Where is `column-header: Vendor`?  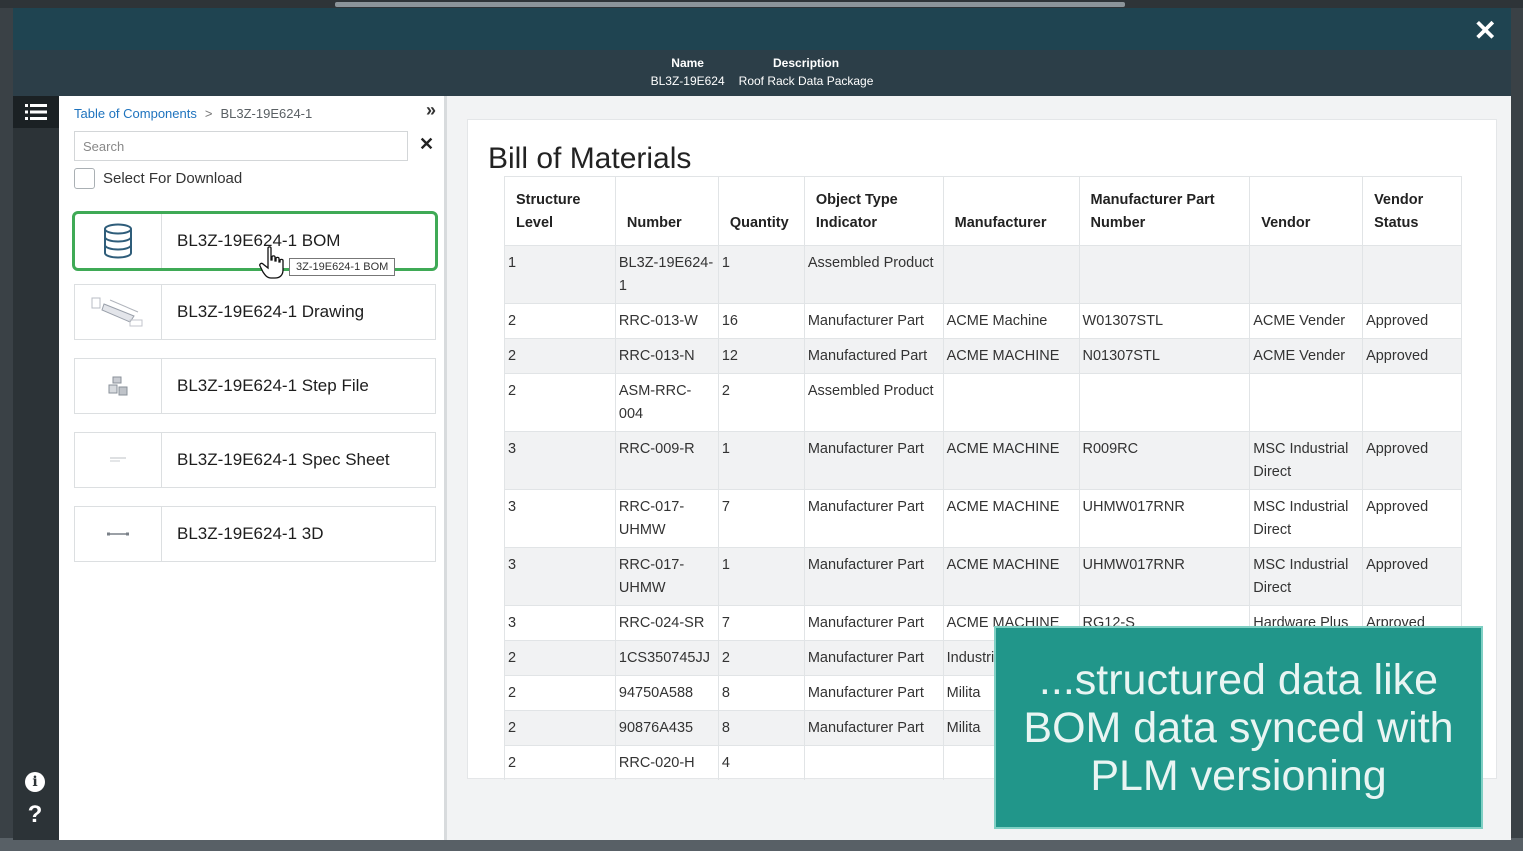 column-header: Vendor is located at coordinates (1306, 211).